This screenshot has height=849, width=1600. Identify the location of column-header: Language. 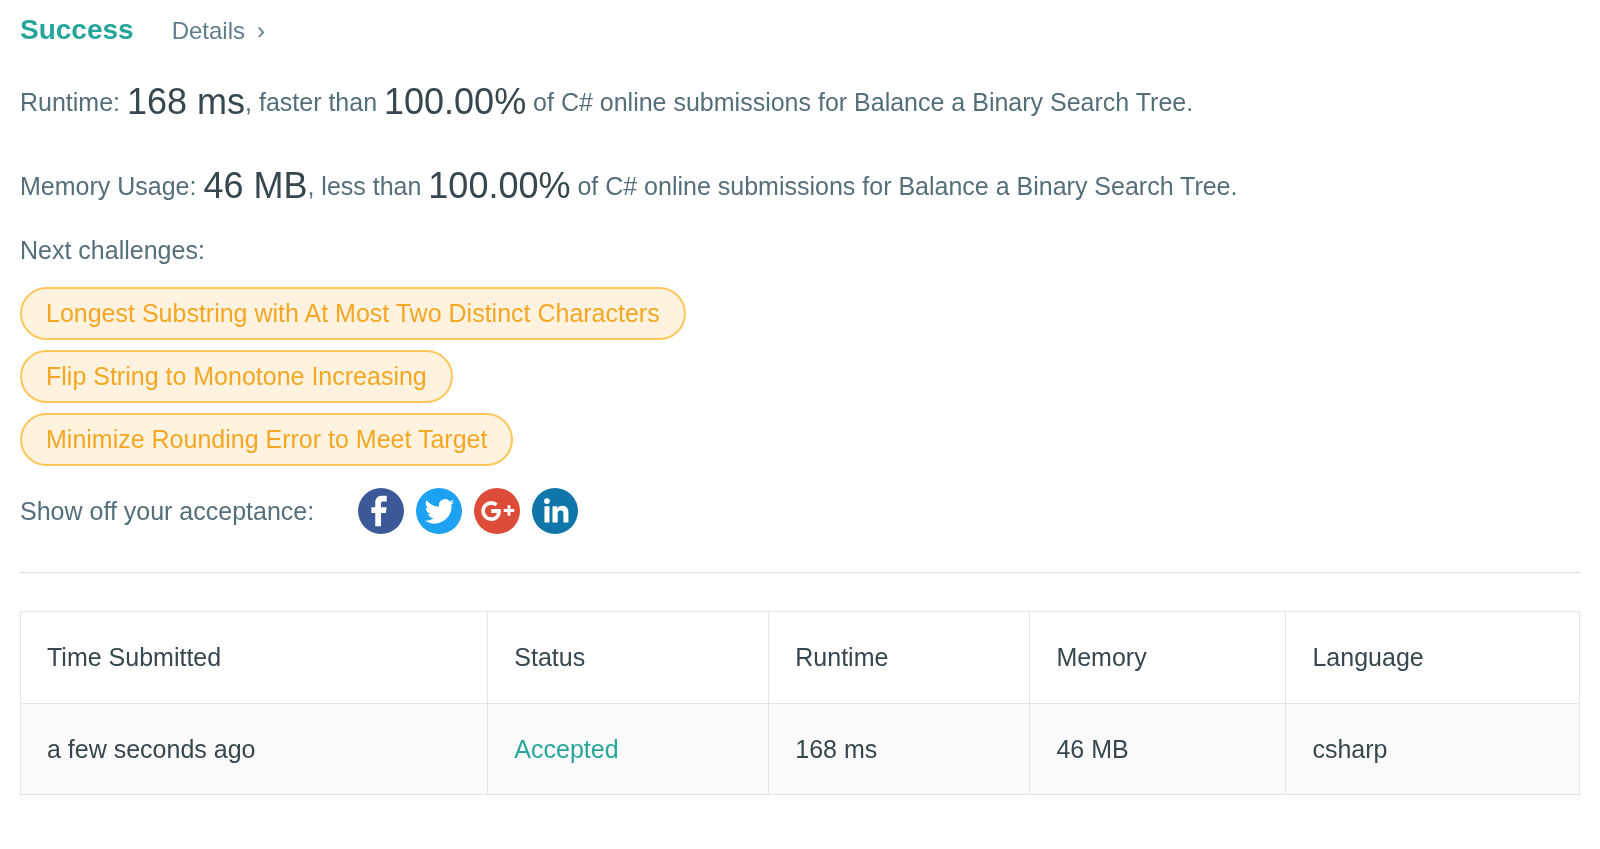
(1432, 657).